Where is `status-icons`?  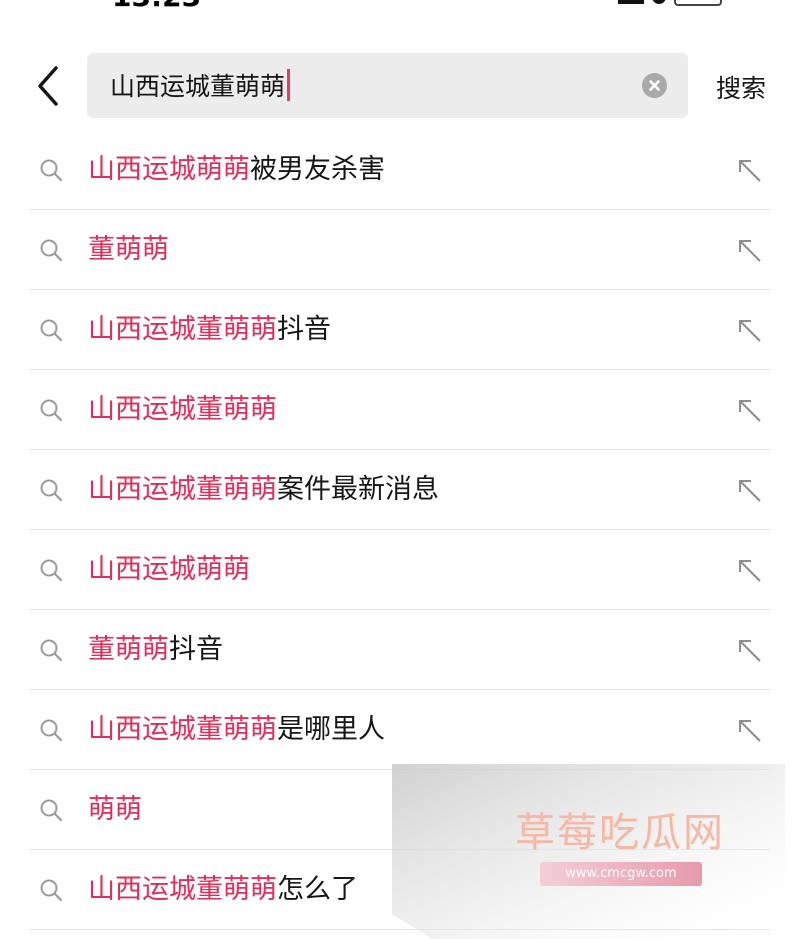 status-icons is located at coordinates (670, 3).